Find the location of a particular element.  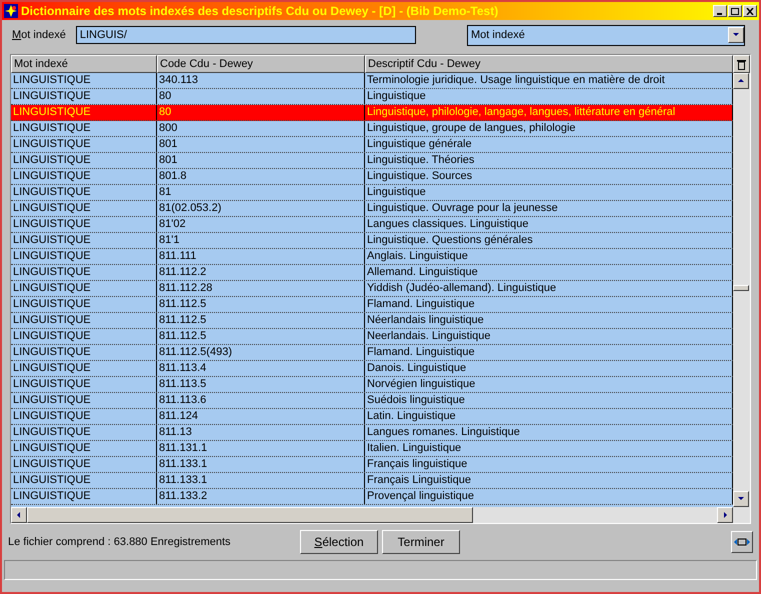

close-button is located at coordinates (750, 11).